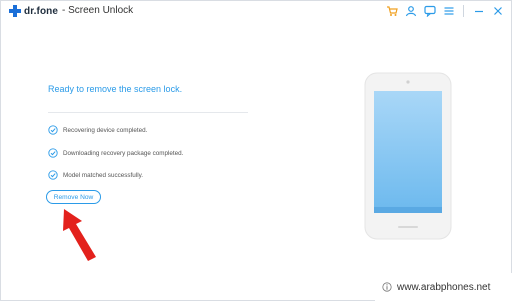 This screenshot has height=301, width=512. Describe the element at coordinates (448, 10) in the screenshot. I see `menu-icon` at that location.